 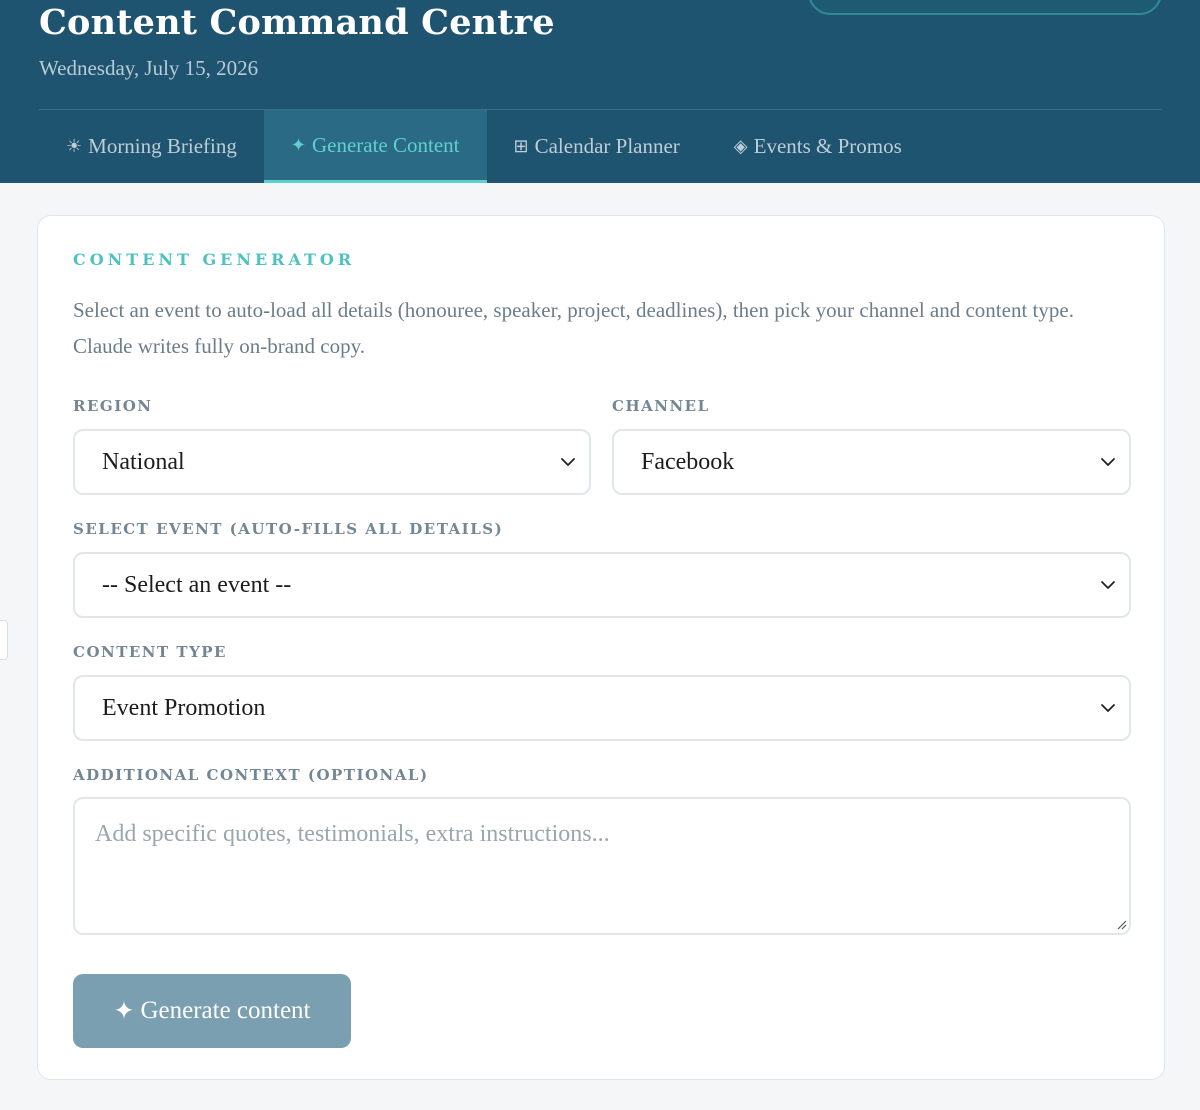 What do you see at coordinates (827, 146) in the screenshot?
I see `tab-label: Events & Promos` at bounding box center [827, 146].